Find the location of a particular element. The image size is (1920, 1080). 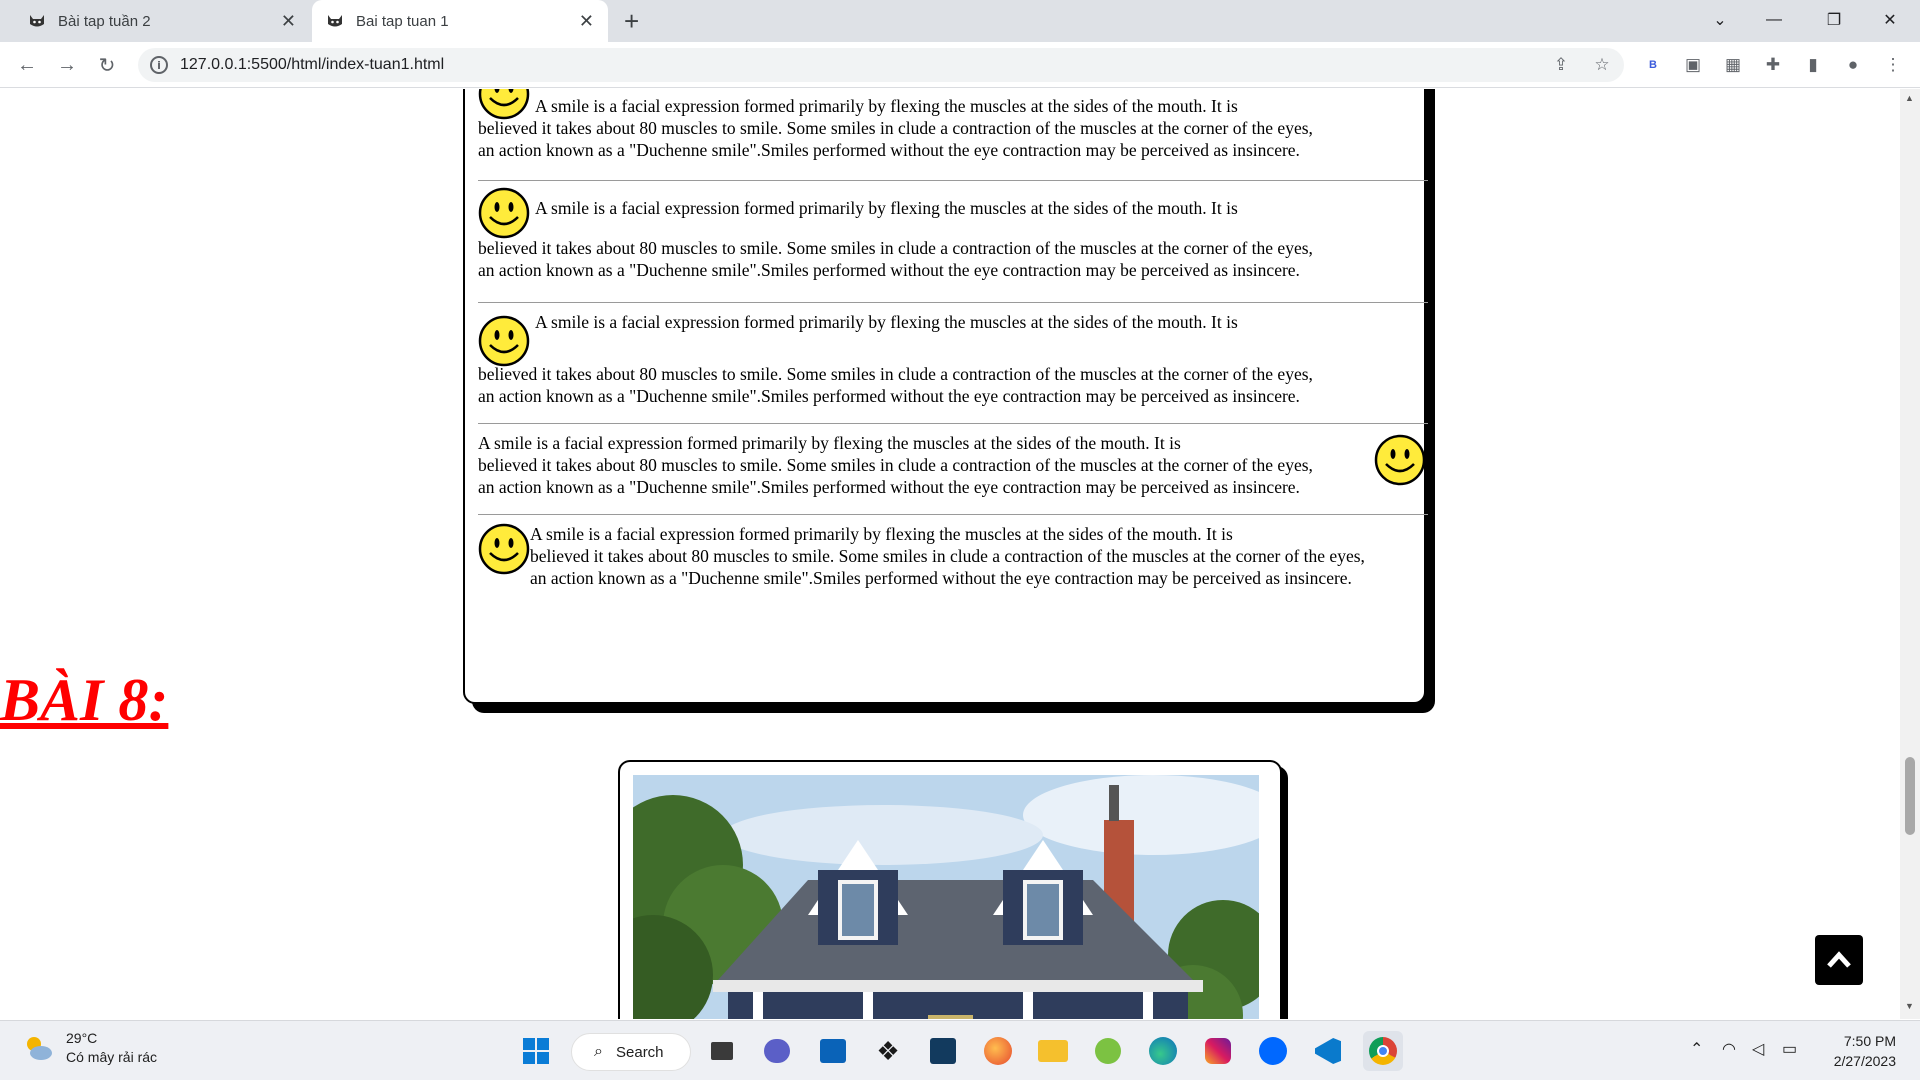

battery-icon: ▭ is located at coordinates (1789, 1049).